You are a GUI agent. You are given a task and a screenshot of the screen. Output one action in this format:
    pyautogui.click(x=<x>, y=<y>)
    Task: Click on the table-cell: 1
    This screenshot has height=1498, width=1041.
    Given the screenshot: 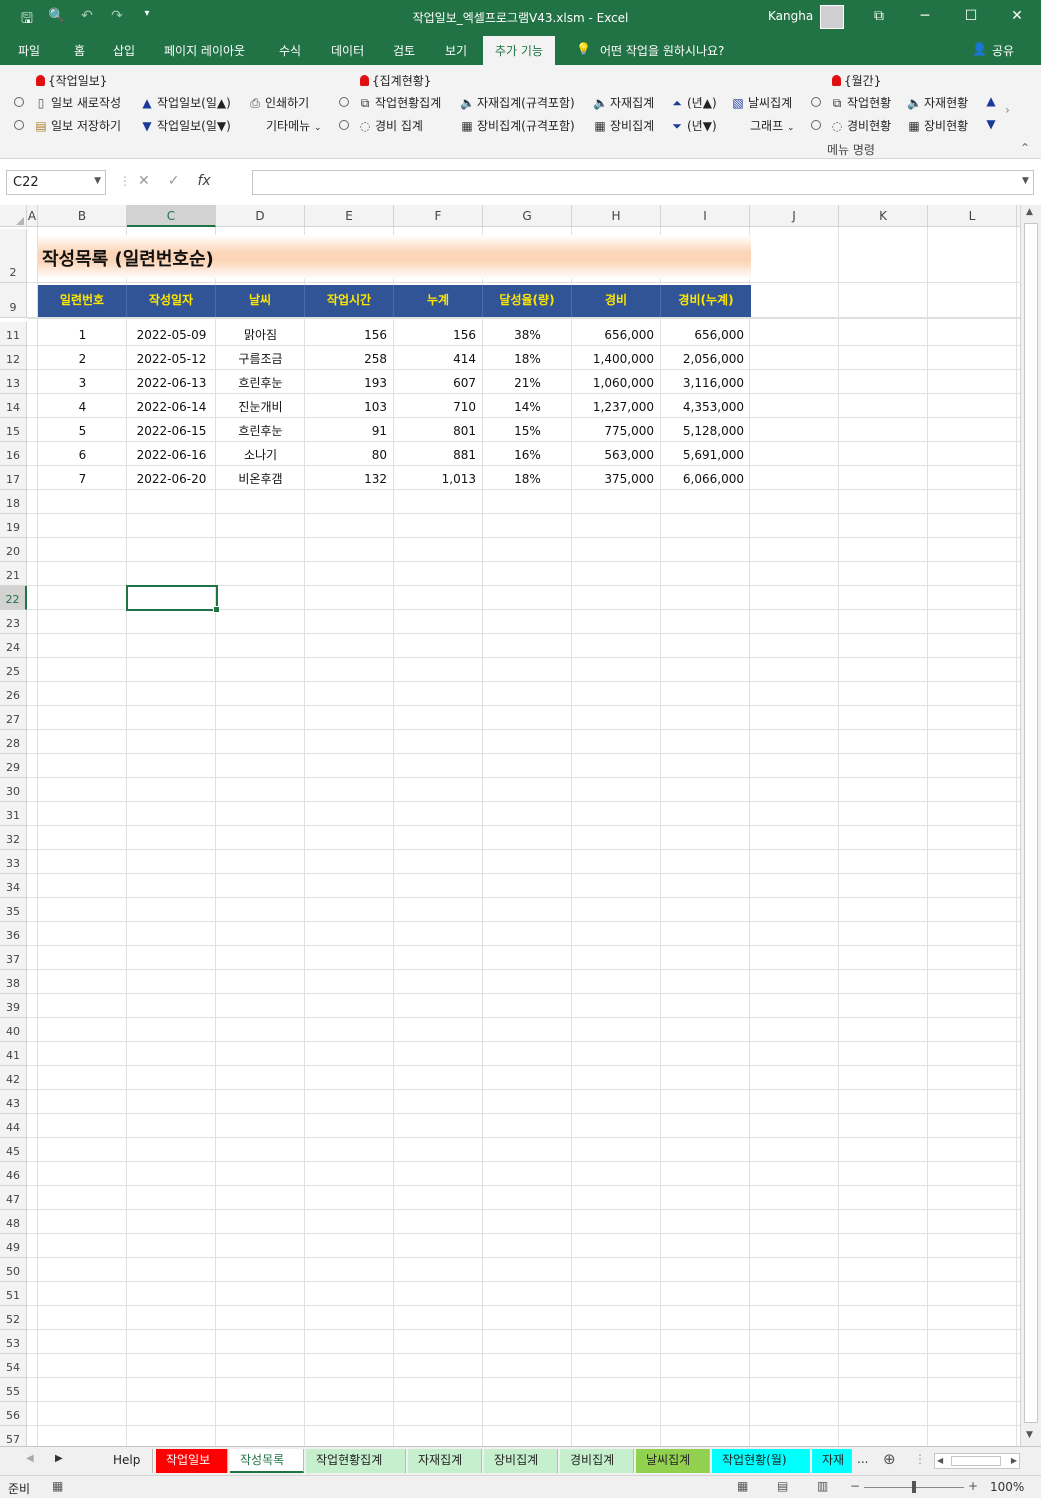 What is the action you would take?
    pyautogui.click(x=82, y=334)
    